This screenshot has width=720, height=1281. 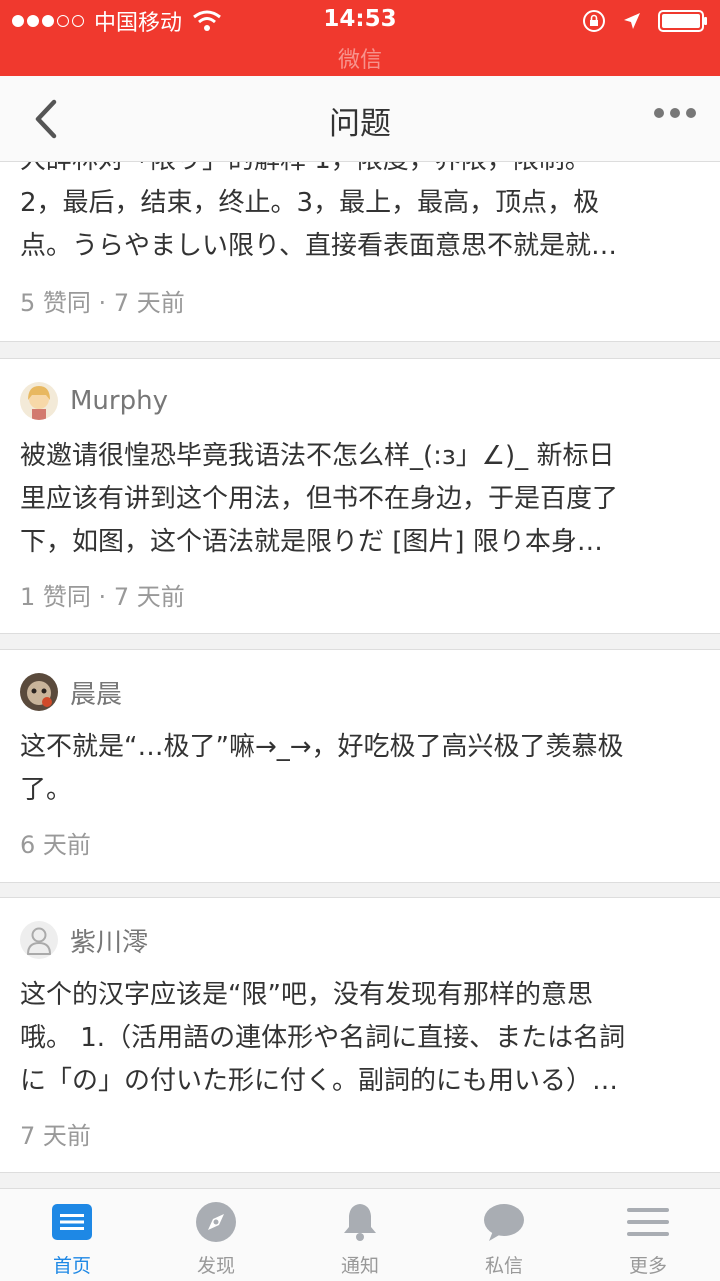 I want to click on location-arrow-icon, so click(x=632, y=21).